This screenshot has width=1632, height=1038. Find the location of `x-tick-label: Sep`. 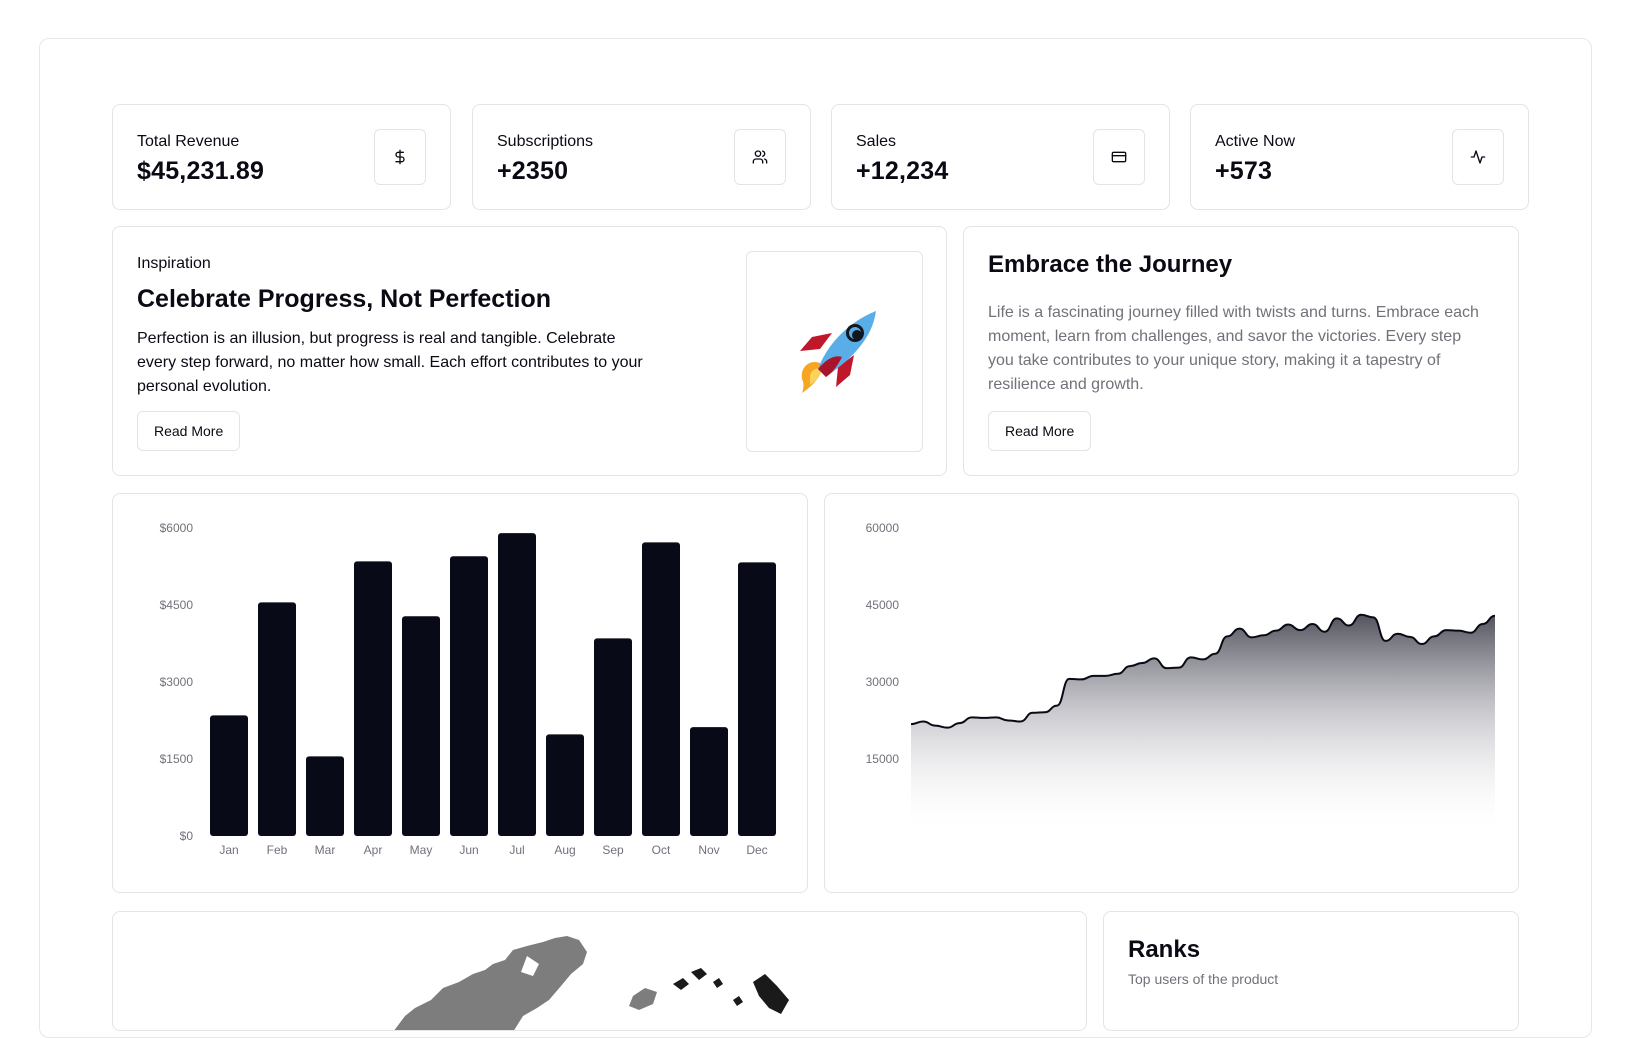

x-tick-label: Sep is located at coordinates (613, 850).